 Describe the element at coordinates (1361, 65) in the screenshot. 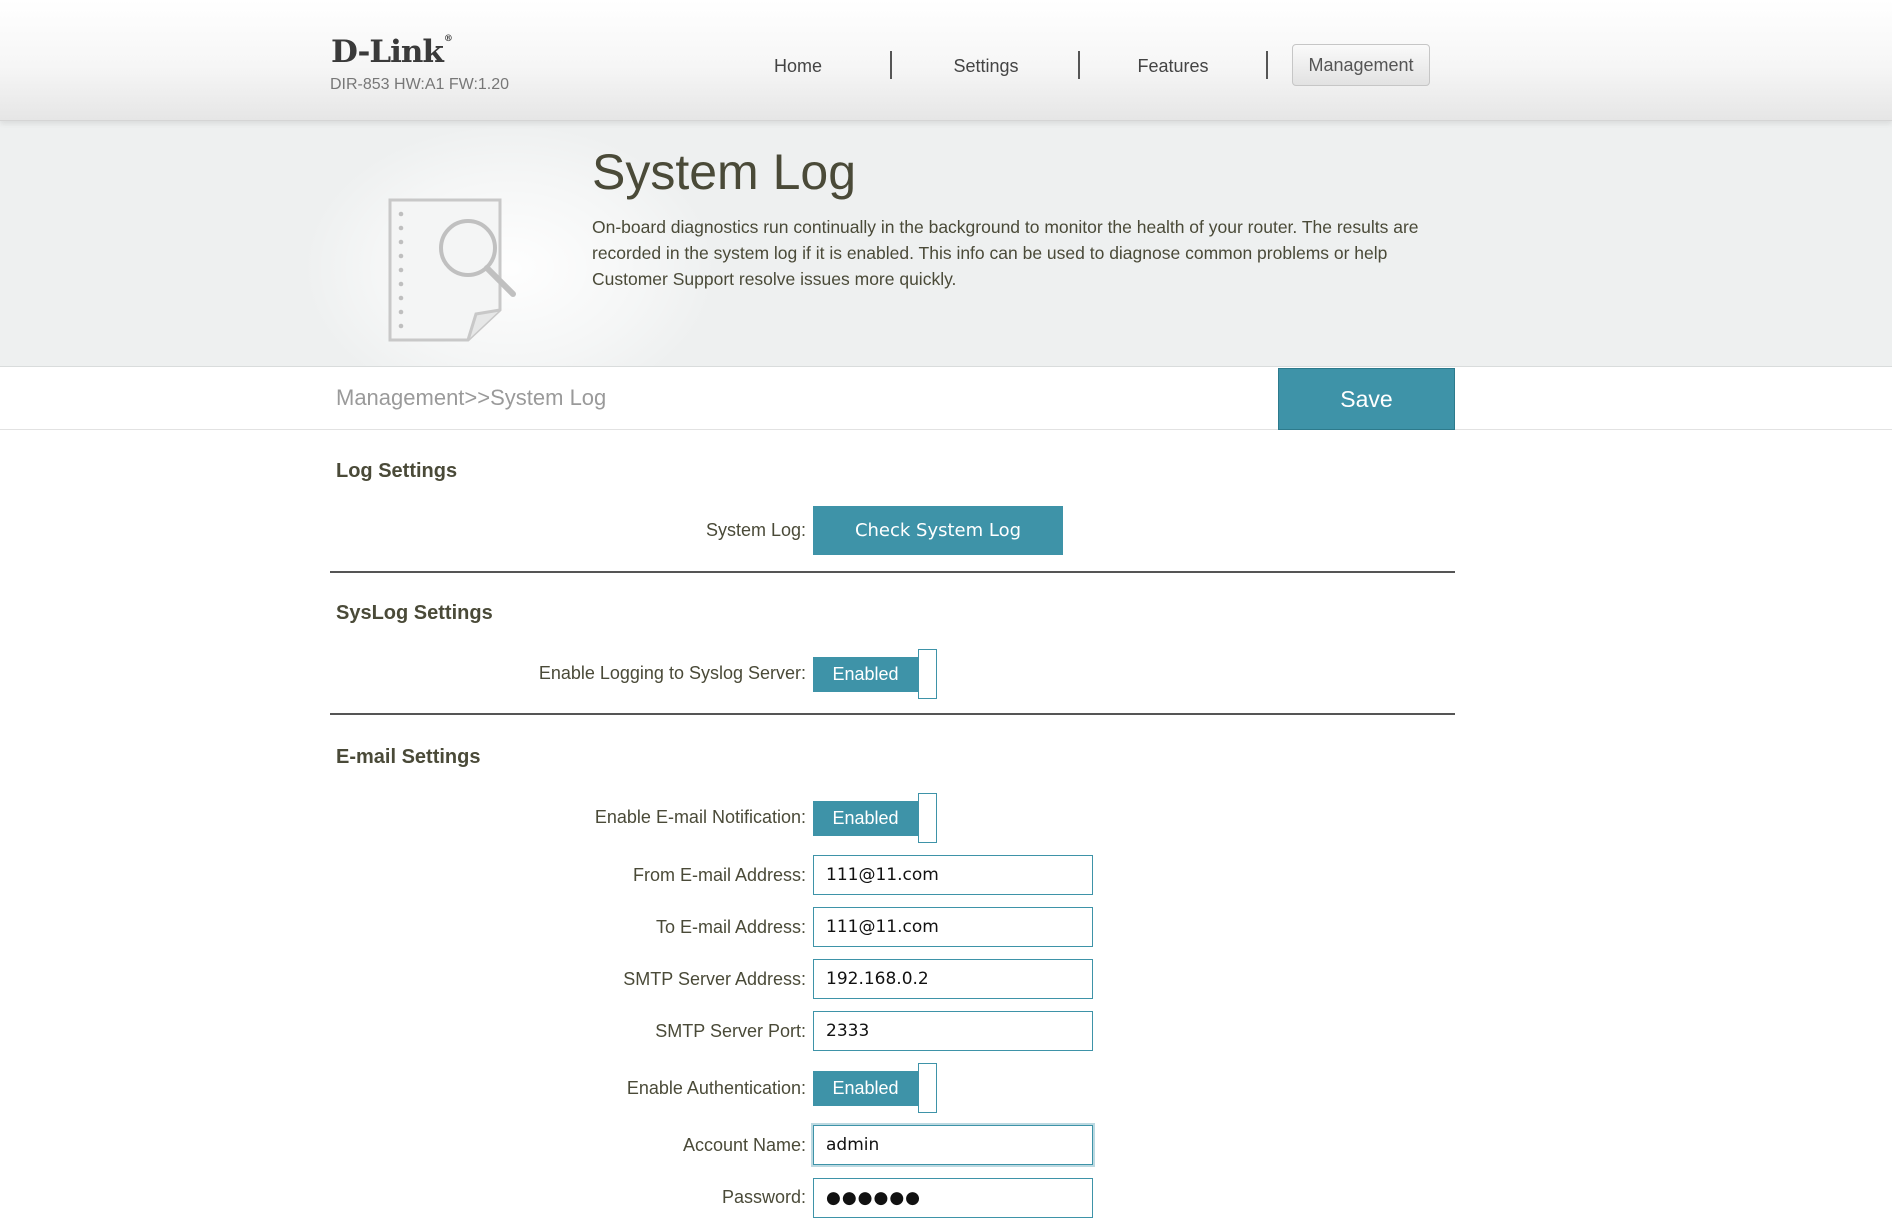

I see `nav-management: Management` at that location.